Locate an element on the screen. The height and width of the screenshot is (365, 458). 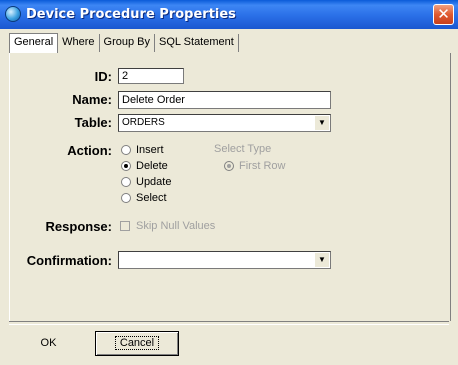
confirmation-select: ▼ is located at coordinates (224, 260).